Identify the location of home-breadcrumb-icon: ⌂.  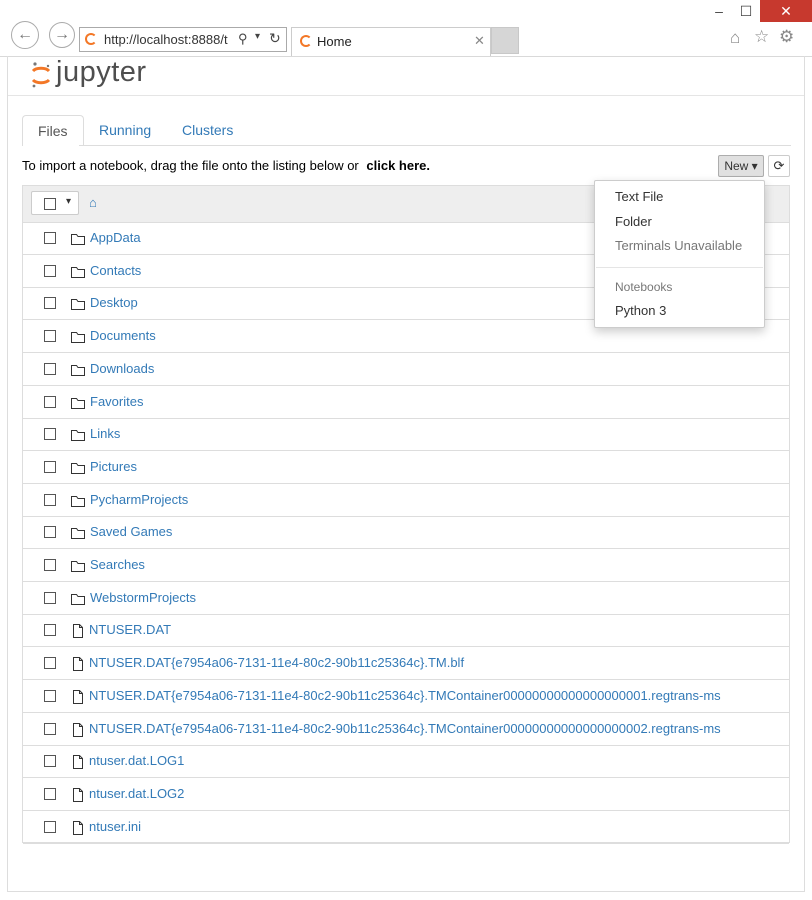
(93, 202).